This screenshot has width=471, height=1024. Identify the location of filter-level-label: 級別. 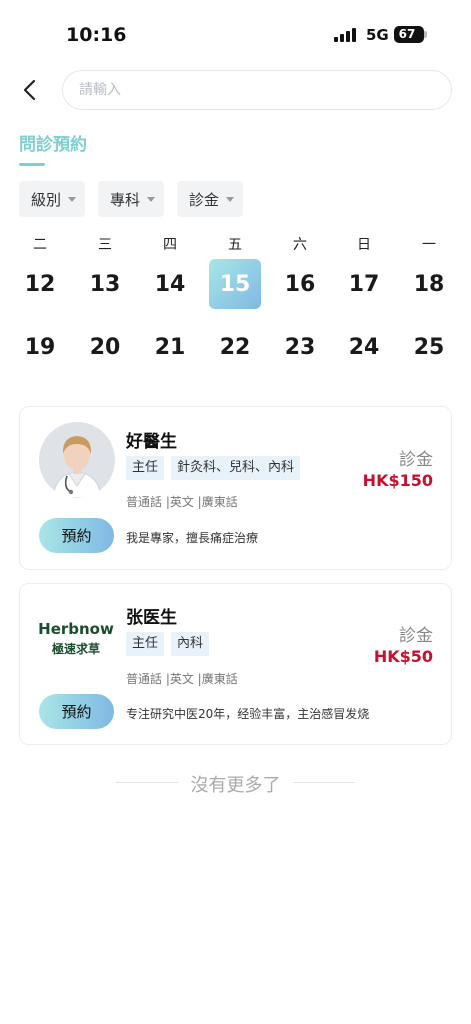
(46, 199).